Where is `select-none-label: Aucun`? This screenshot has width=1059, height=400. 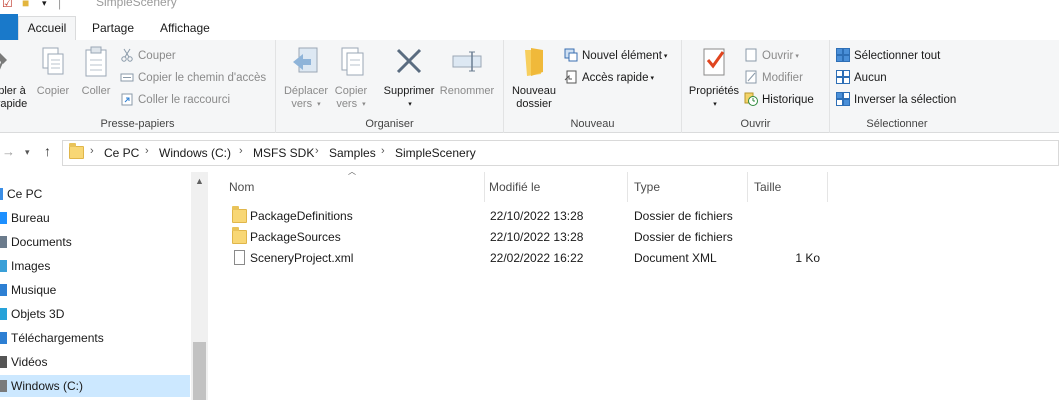
select-none-label: Aucun is located at coordinates (870, 78).